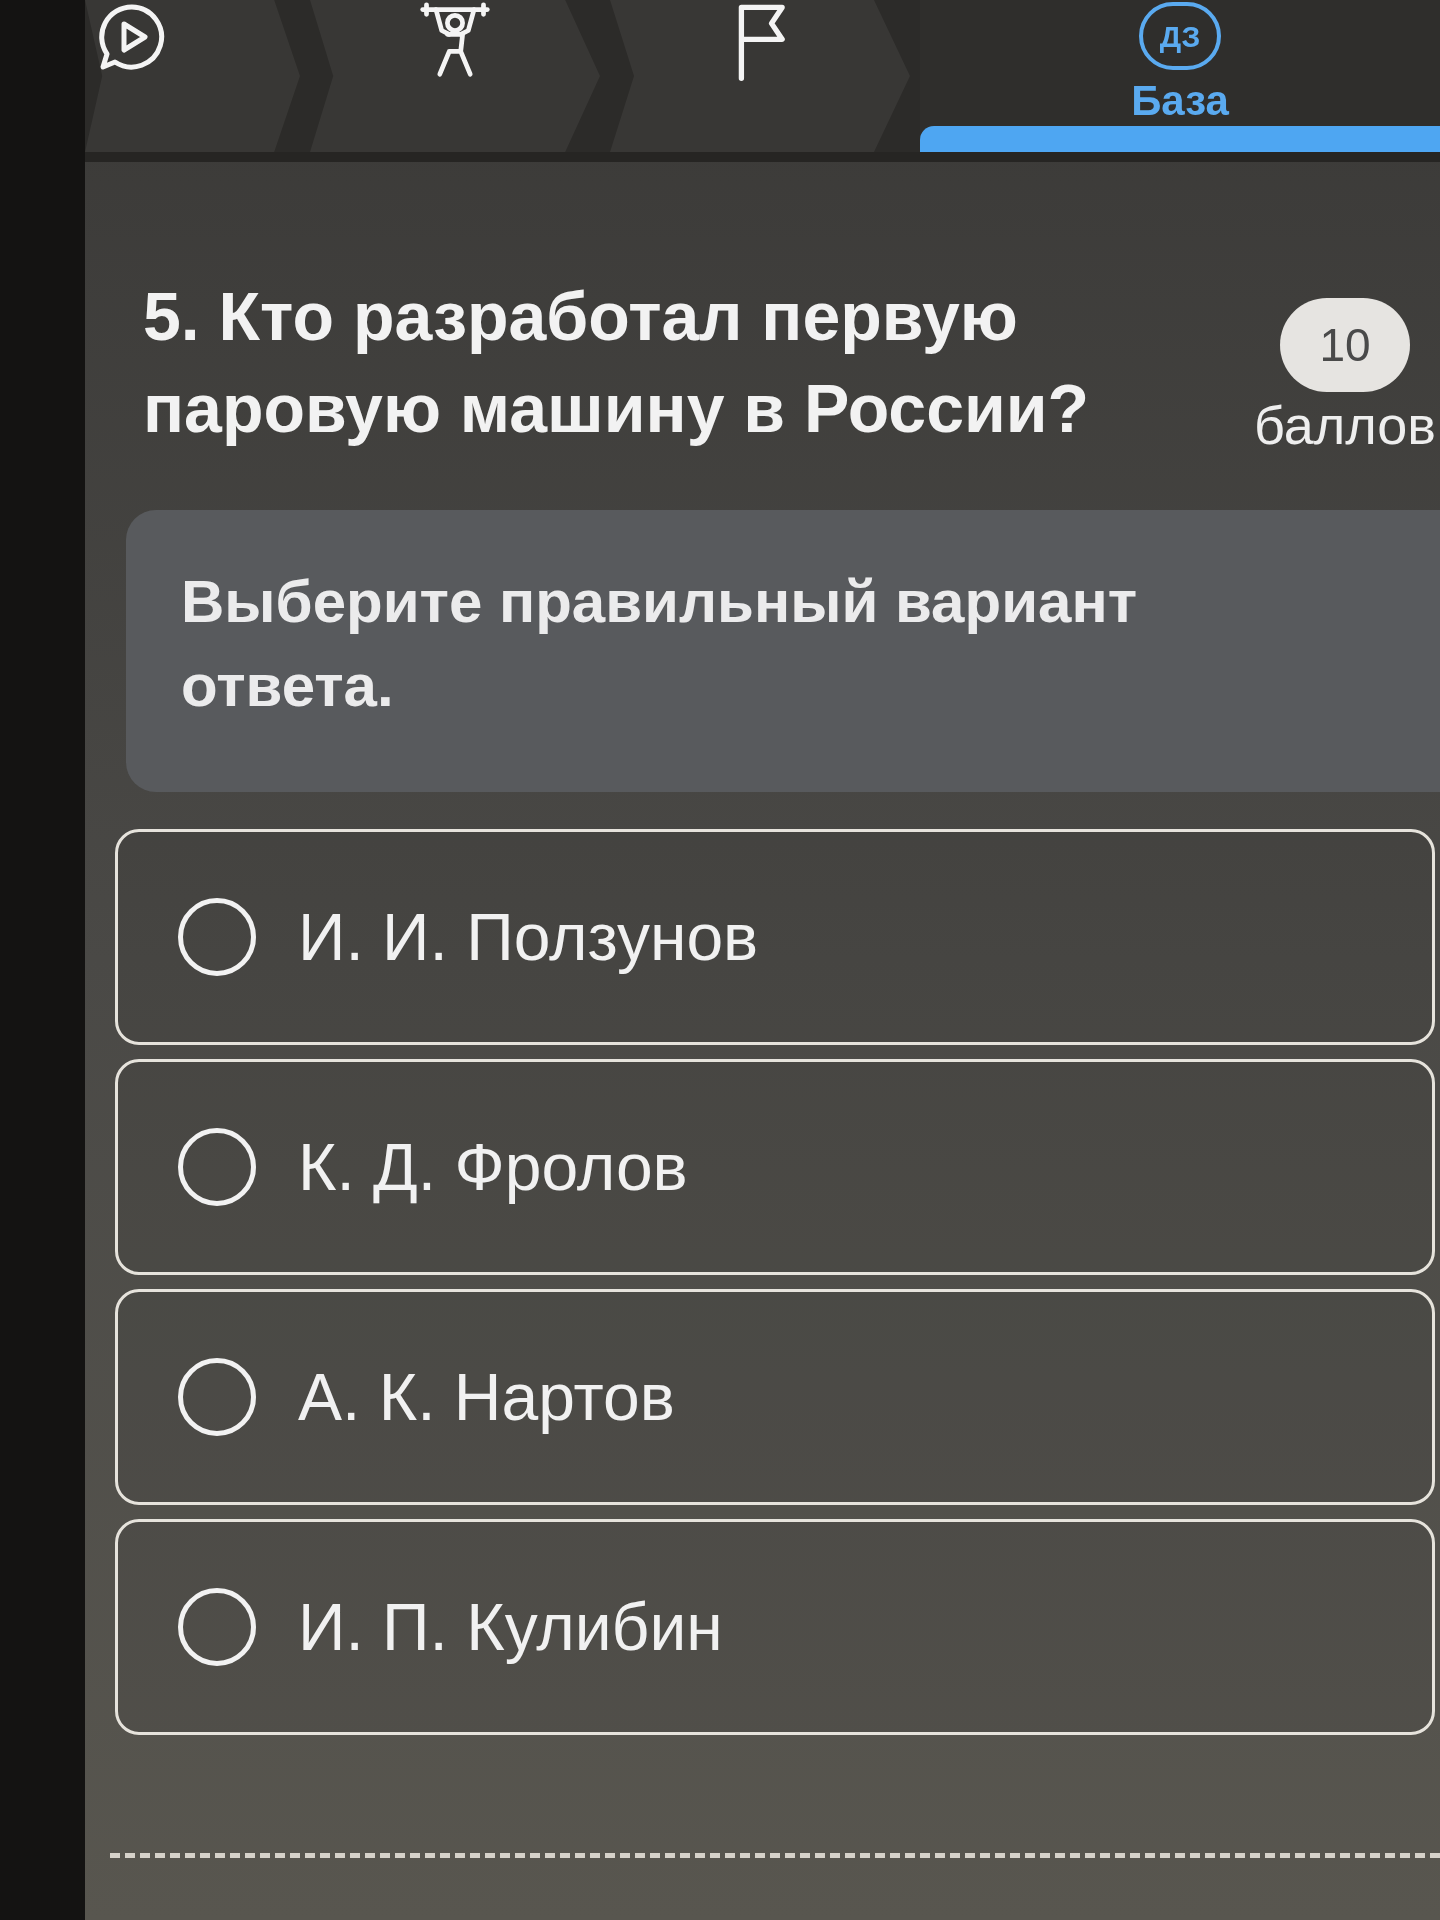 The width and height of the screenshot is (1440, 1920). I want to click on answer-option: К. Д. Фролов, so click(775, 1167).